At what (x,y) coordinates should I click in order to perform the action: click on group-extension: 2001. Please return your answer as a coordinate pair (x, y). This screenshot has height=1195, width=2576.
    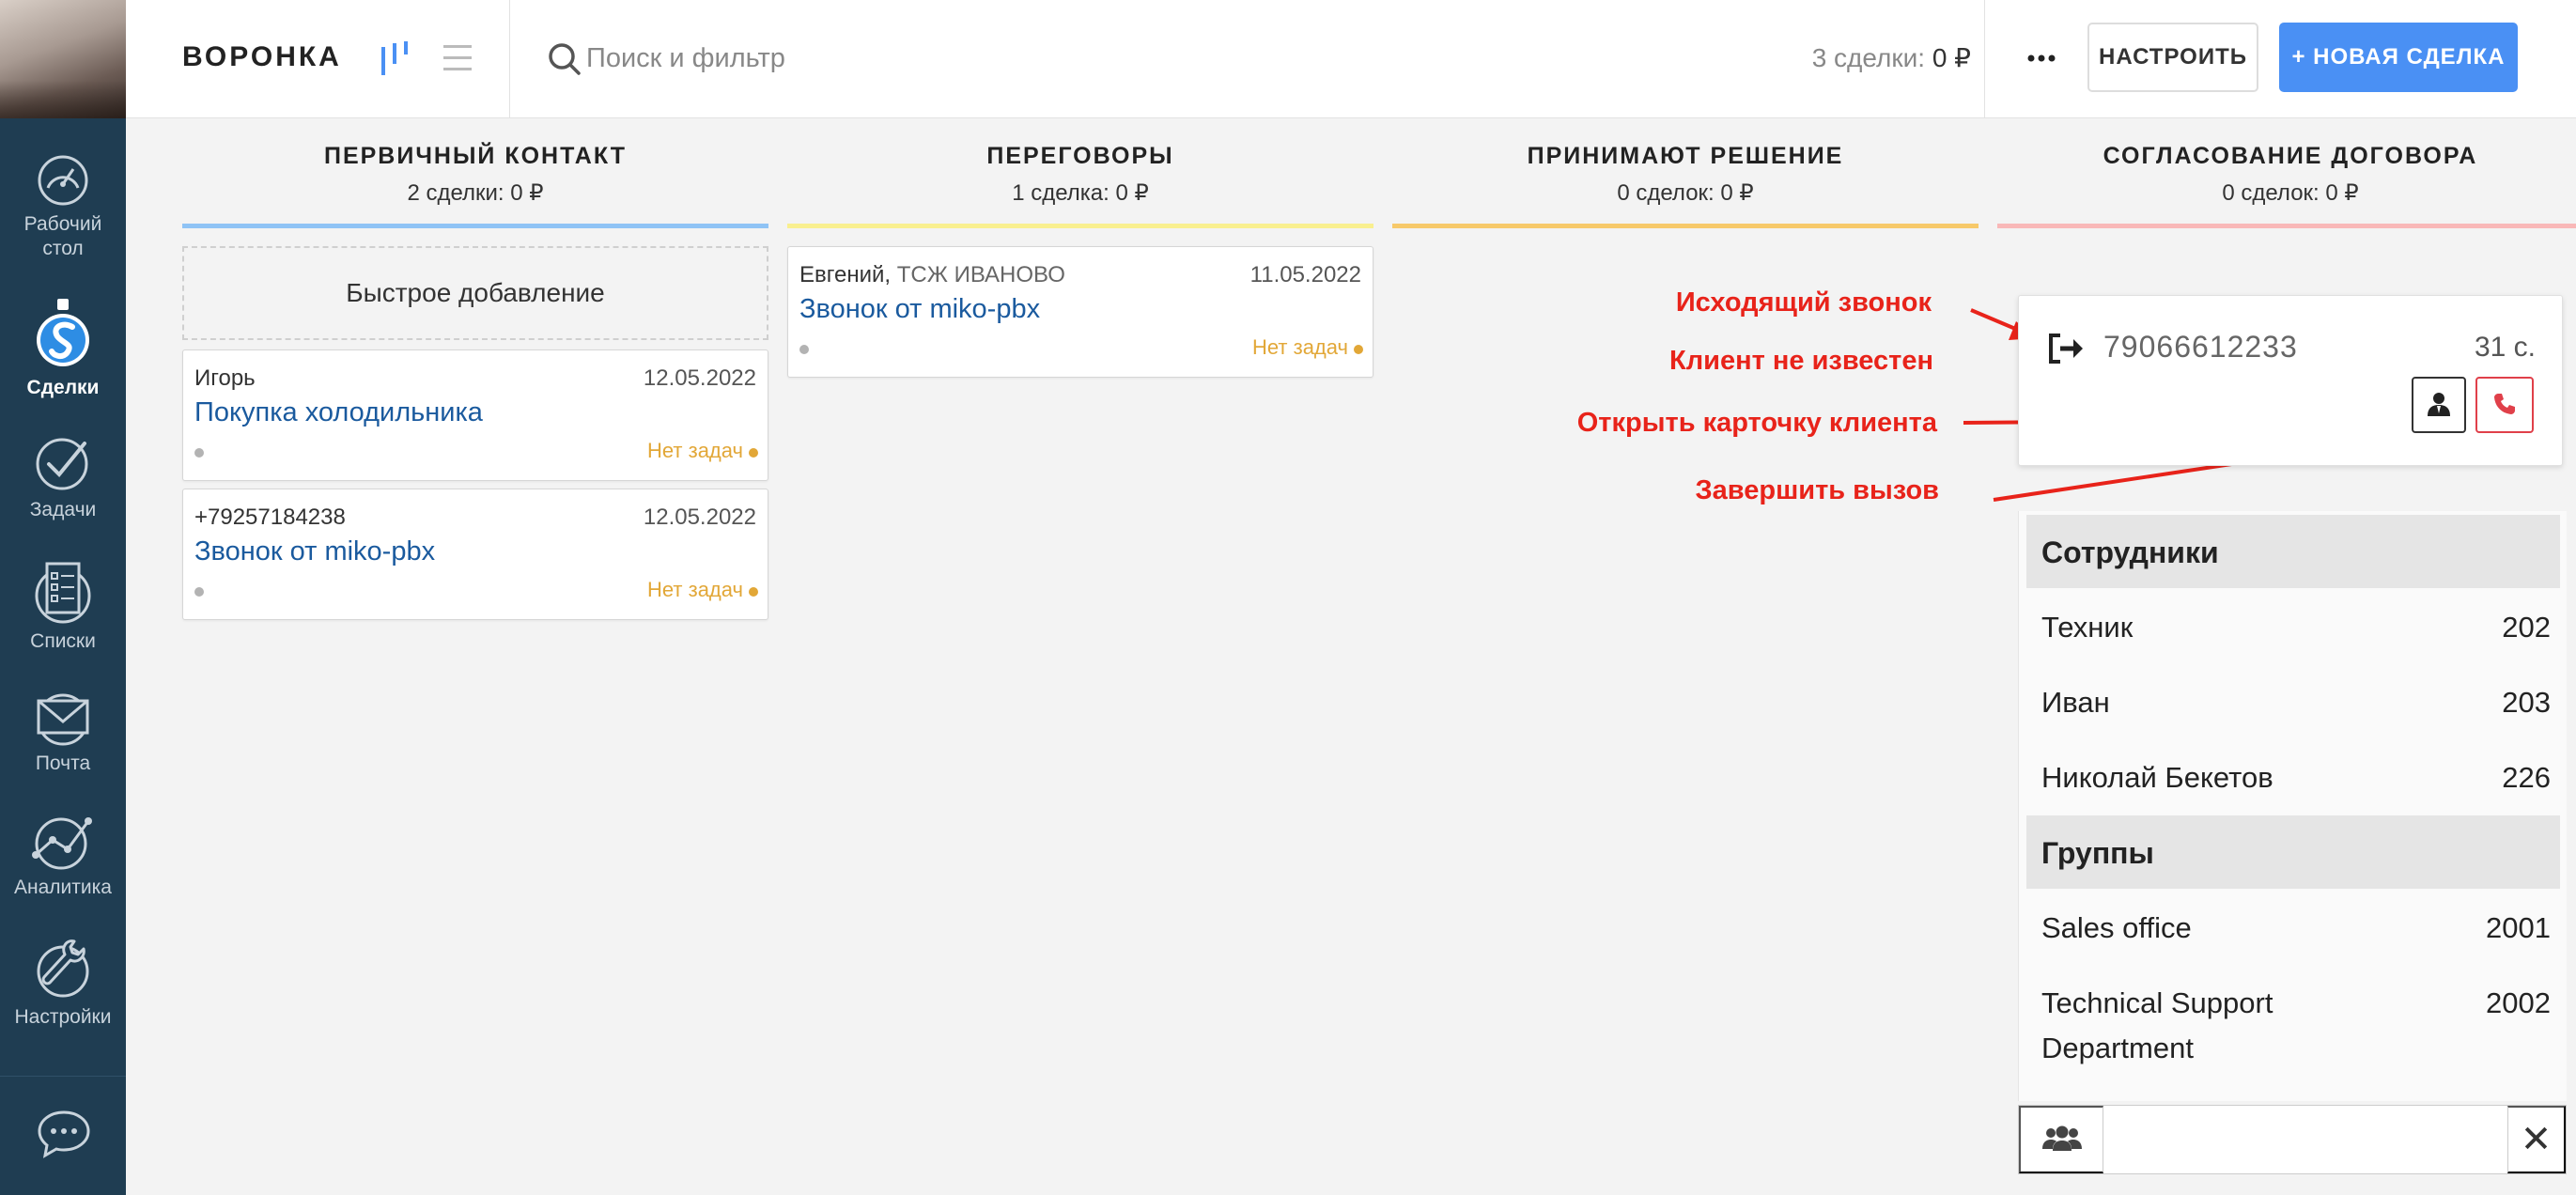
    Looking at the image, I should click on (2518, 928).